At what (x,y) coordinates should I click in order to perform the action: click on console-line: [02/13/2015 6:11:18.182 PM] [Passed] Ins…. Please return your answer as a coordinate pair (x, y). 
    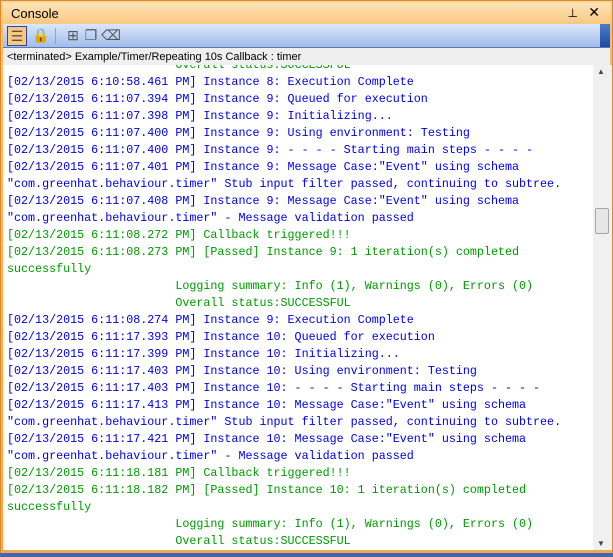
    Looking at the image, I should click on (267, 490).